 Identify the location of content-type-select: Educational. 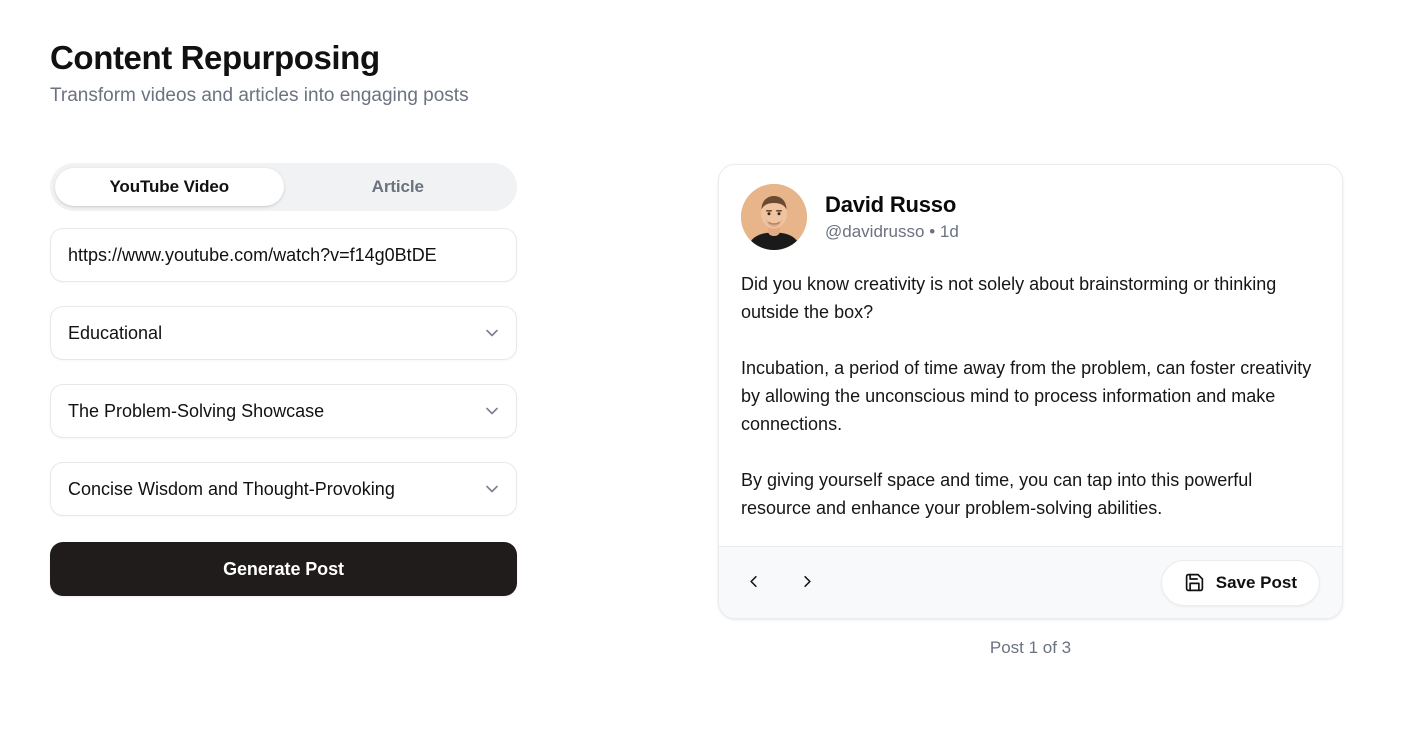
(283, 333).